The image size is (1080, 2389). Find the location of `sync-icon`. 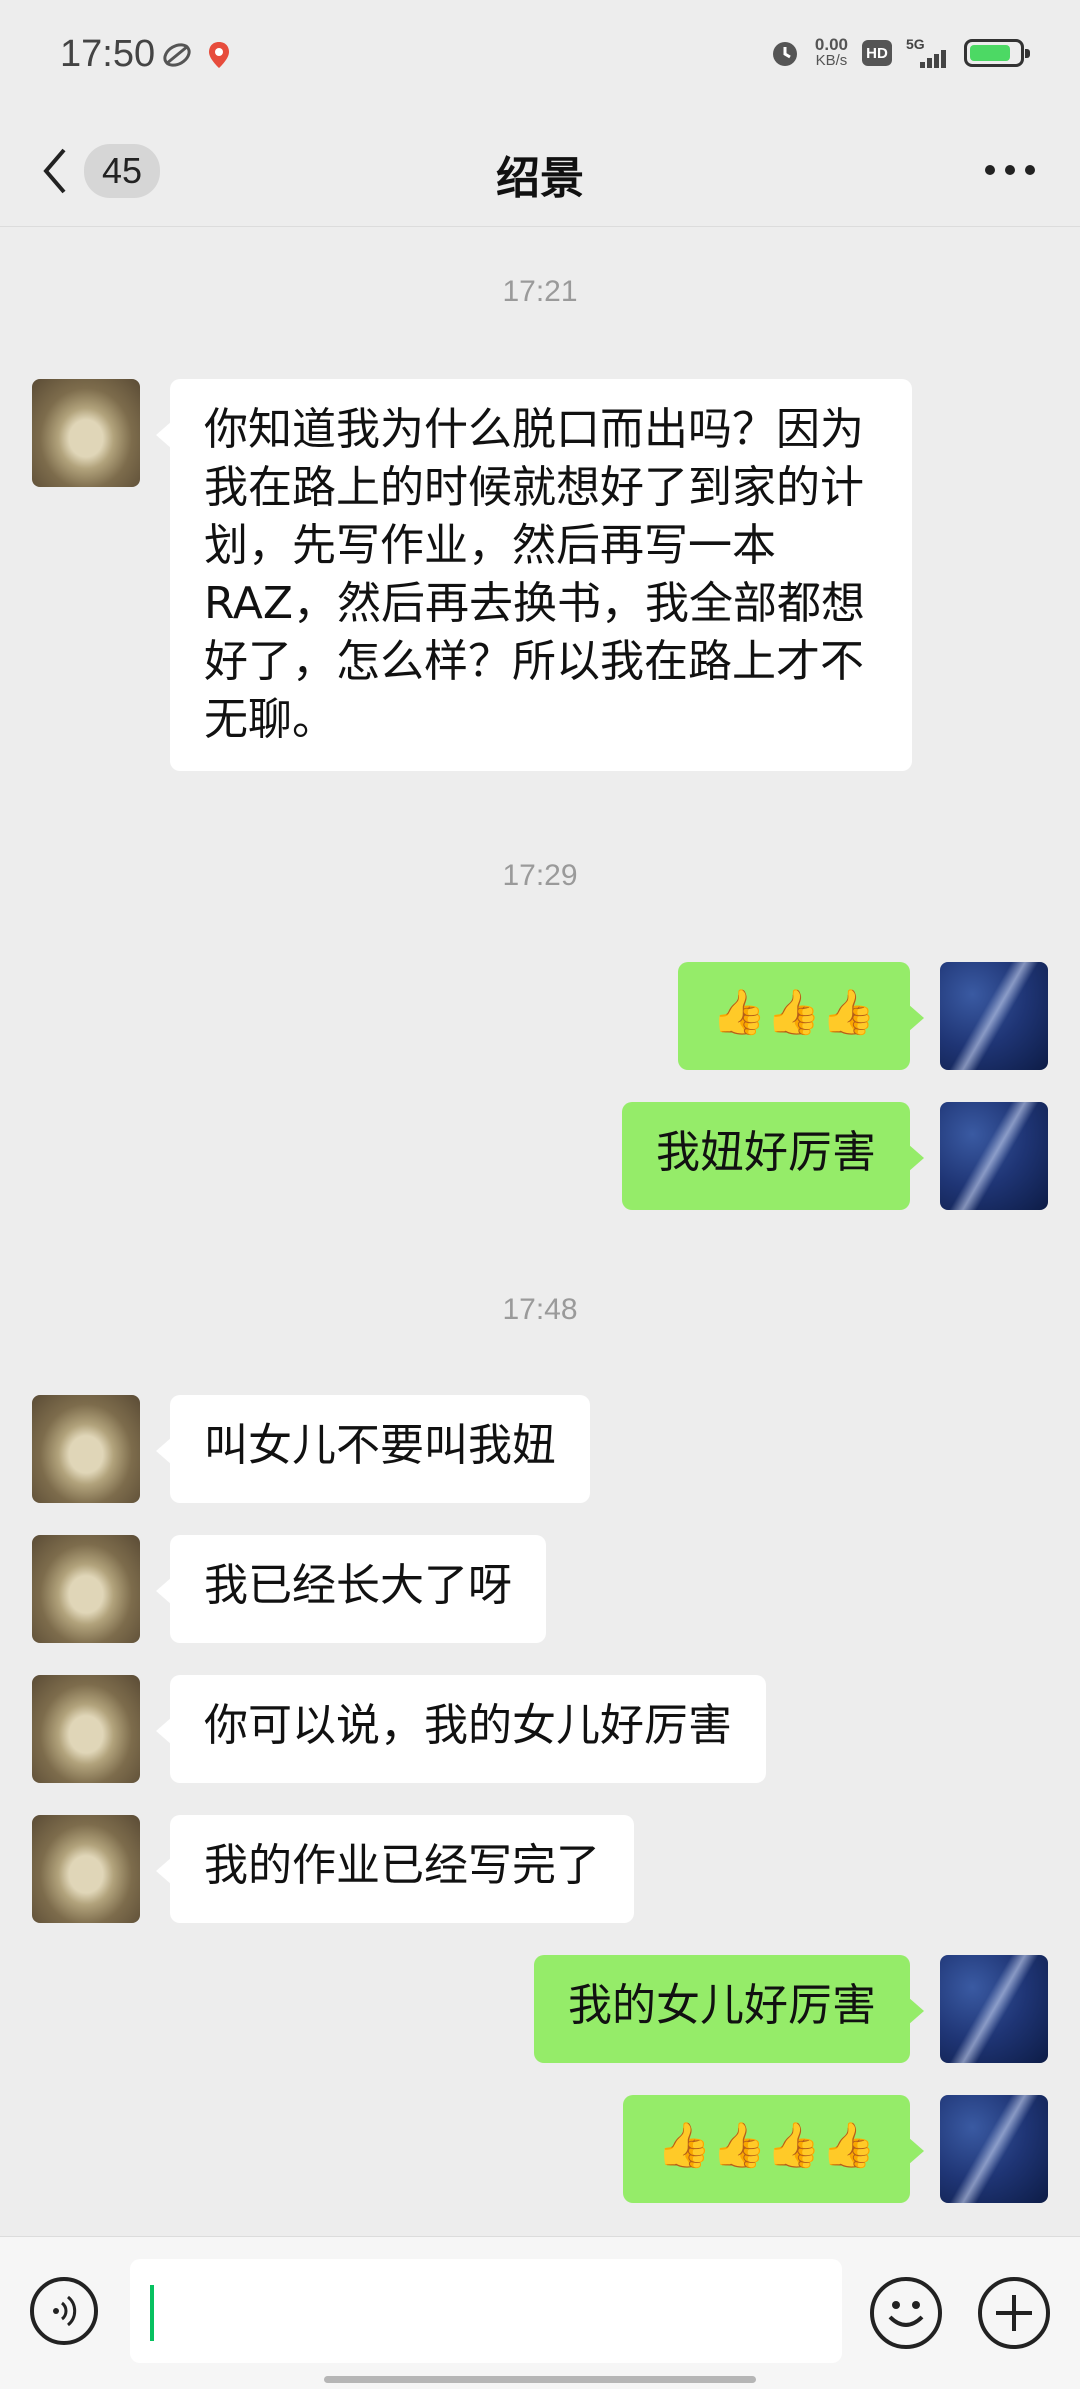

sync-icon is located at coordinates (177, 55).